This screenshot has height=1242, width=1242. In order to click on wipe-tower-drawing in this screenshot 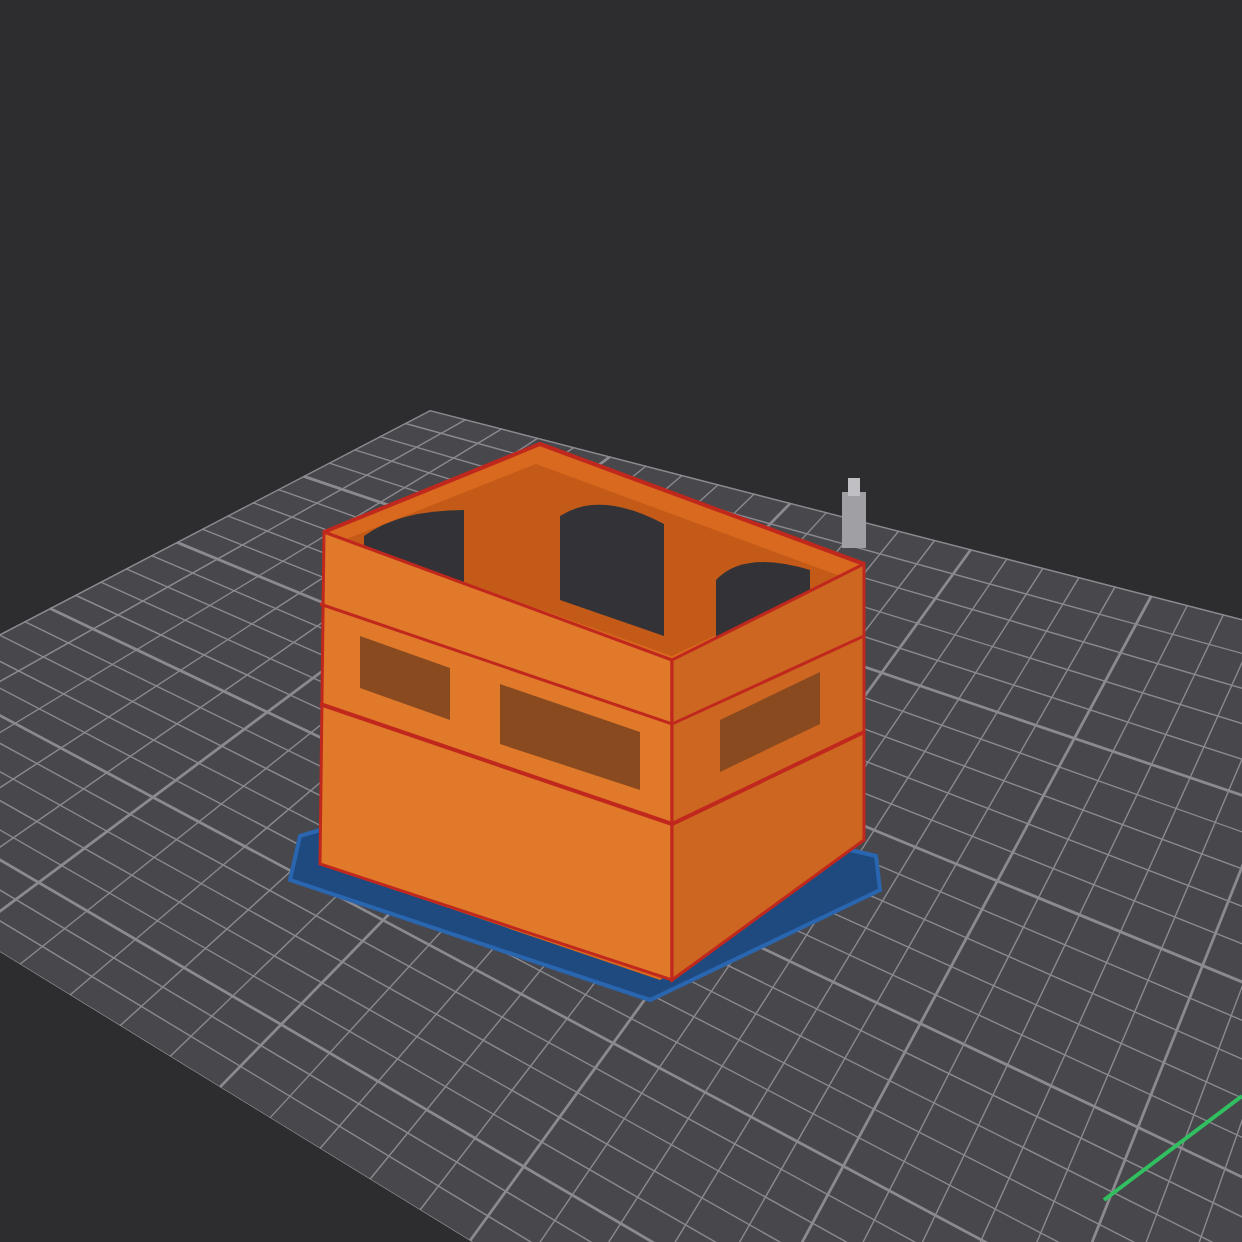, I will do `click(854, 513)`.